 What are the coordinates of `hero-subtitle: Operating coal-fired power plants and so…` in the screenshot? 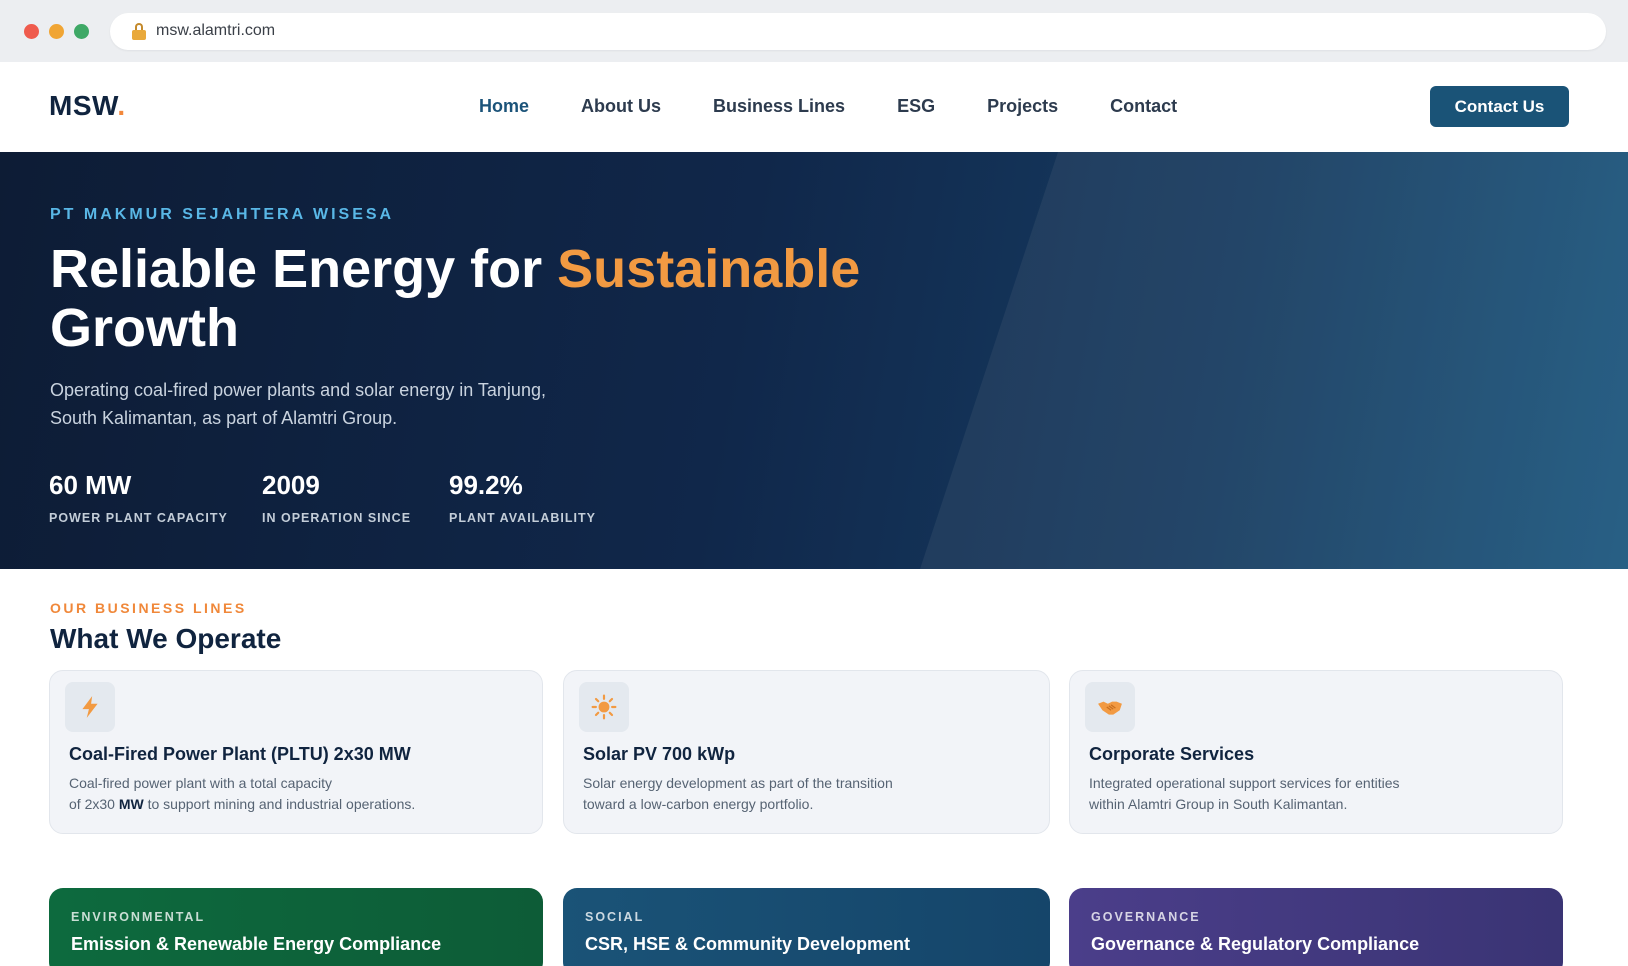 It's located at (298, 404).